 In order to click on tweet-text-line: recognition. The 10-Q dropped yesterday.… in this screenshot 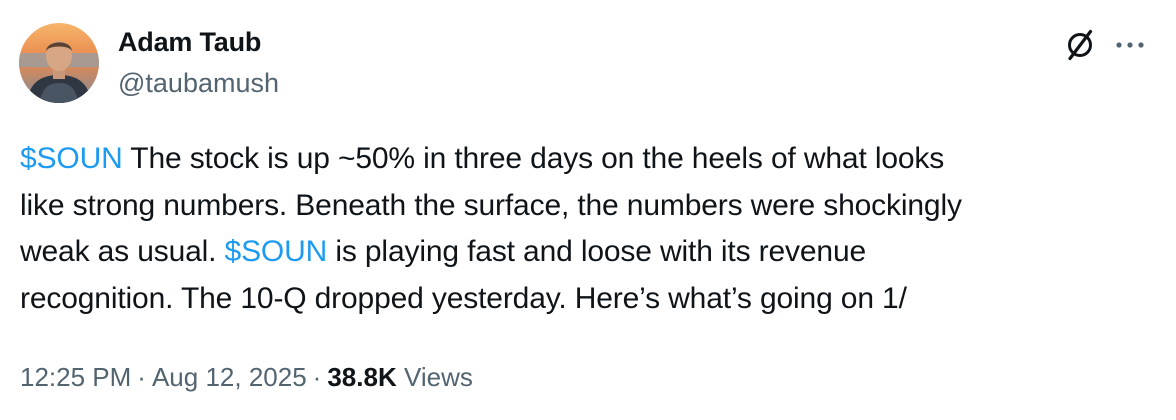, I will do `click(590, 299)`.